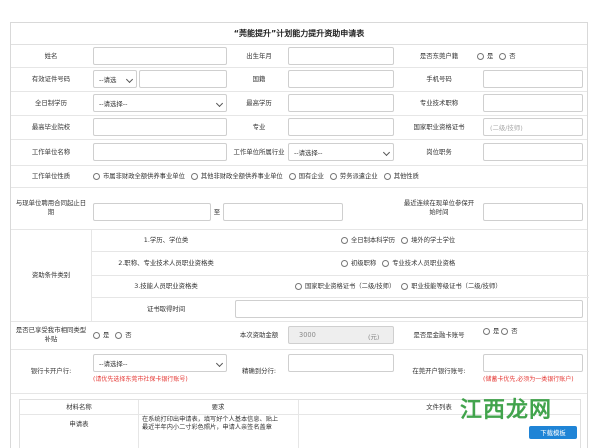 This screenshot has width=595, height=448. What do you see at coordinates (138, 335) in the screenshot?
I see `subsidy-radio-group: 是 否` at bounding box center [138, 335].